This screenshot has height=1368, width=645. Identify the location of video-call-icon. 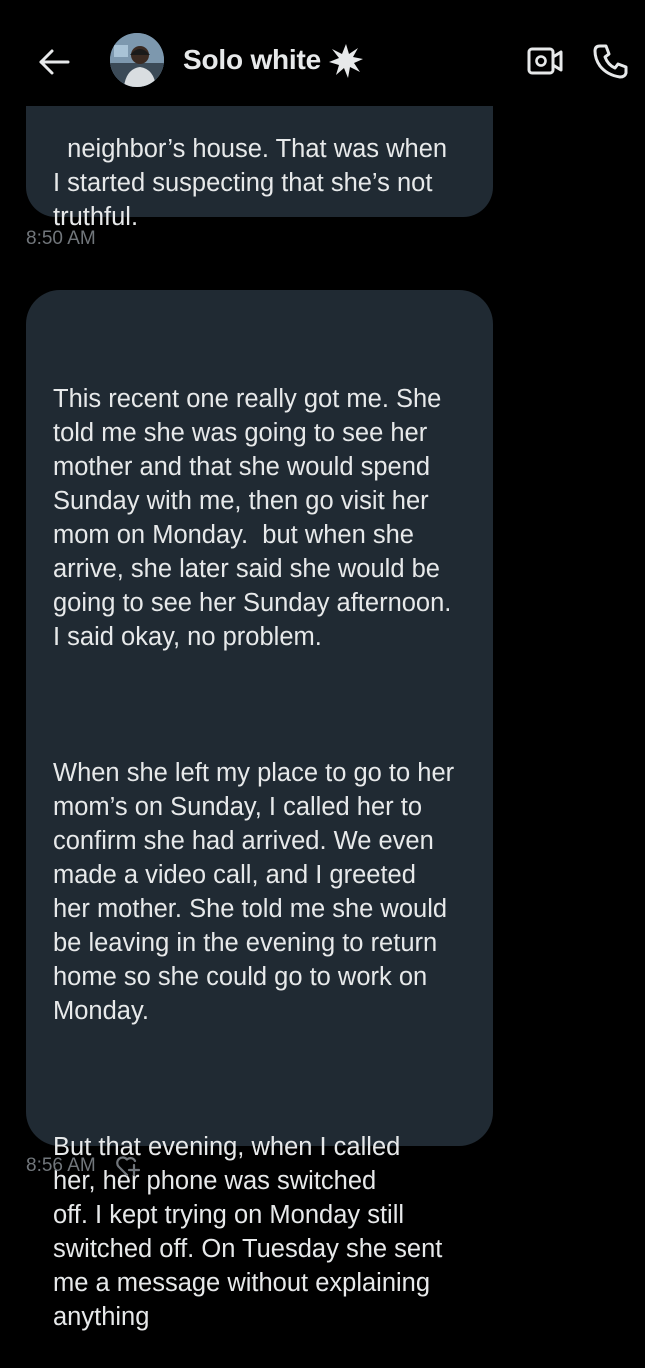
(545, 61).